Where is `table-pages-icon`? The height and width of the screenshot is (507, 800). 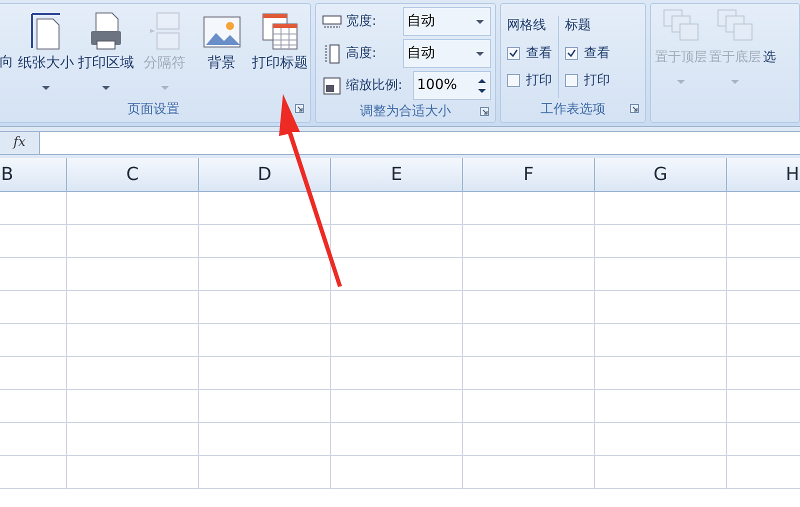
table-pages-icon is located at coordinates (280, 31).